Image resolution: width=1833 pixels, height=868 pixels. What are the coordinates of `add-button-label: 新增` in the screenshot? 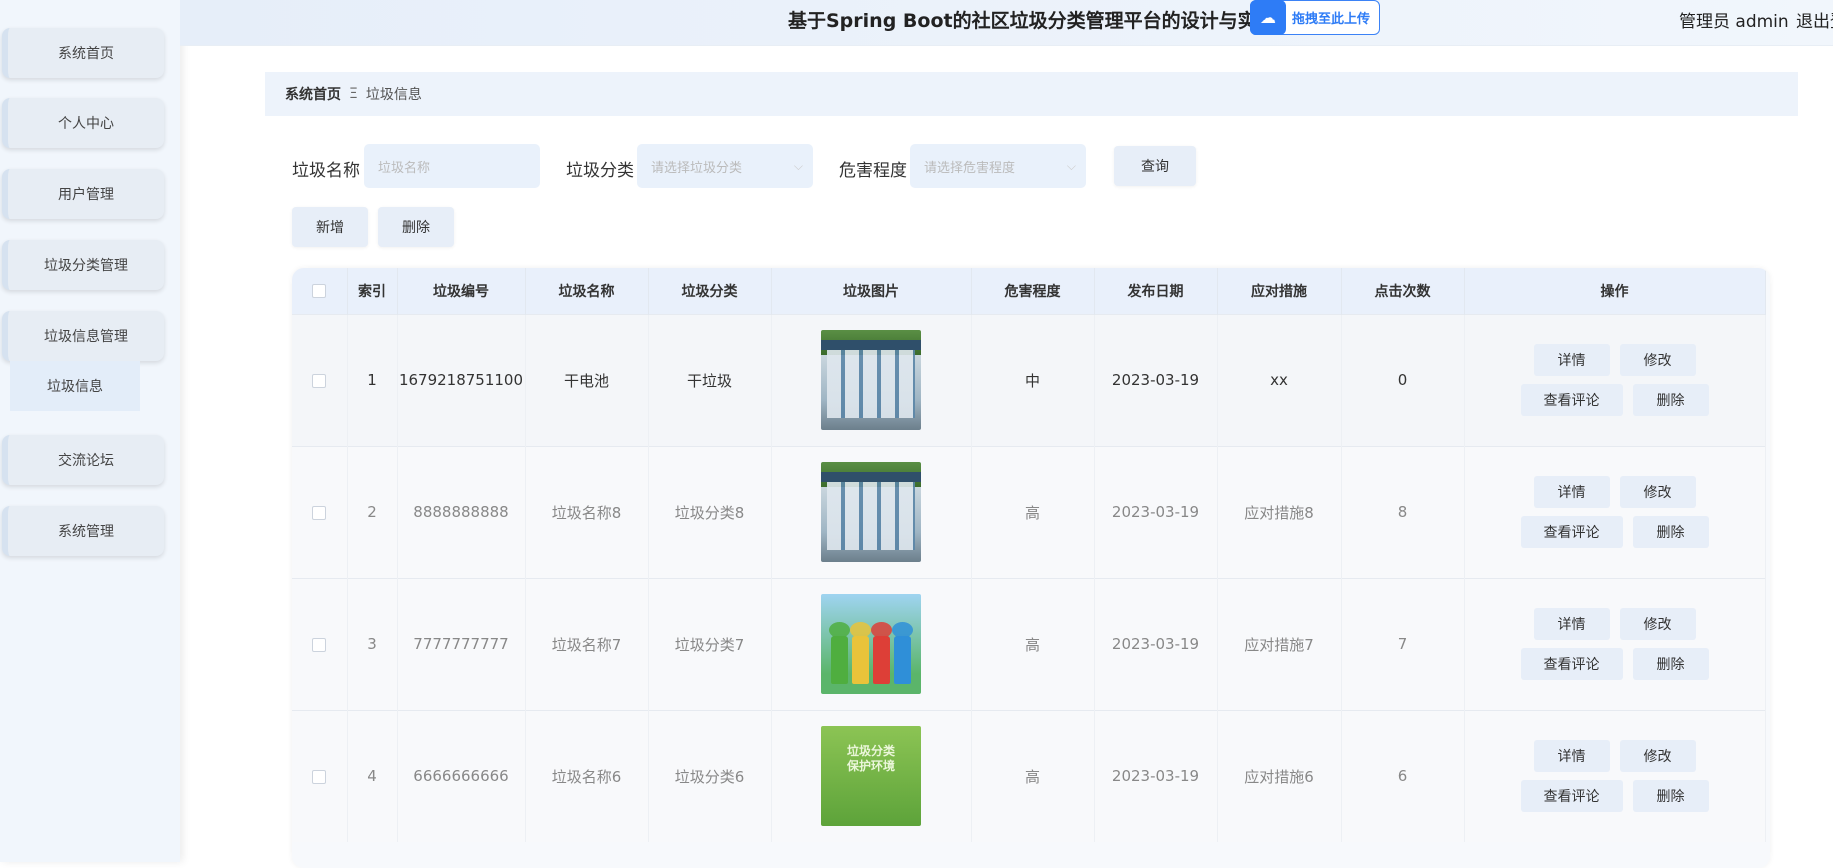 It's located at (330, 228).